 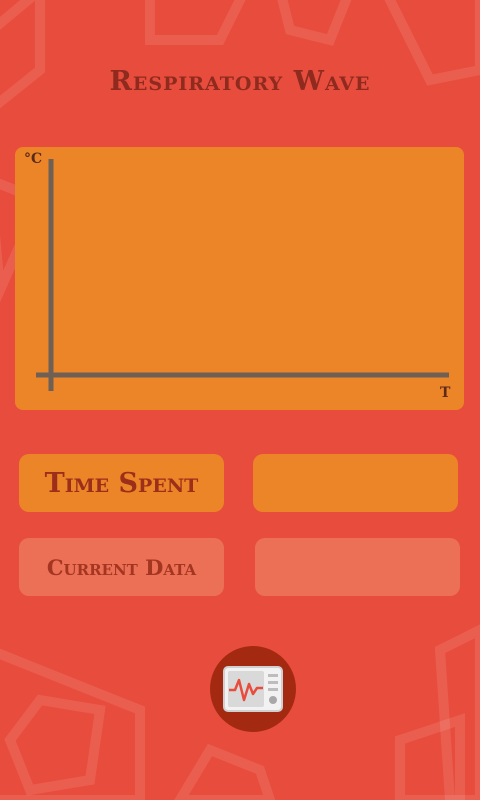 I want to click on page-title: Respiratory Wave, so click(x=240, y=81).